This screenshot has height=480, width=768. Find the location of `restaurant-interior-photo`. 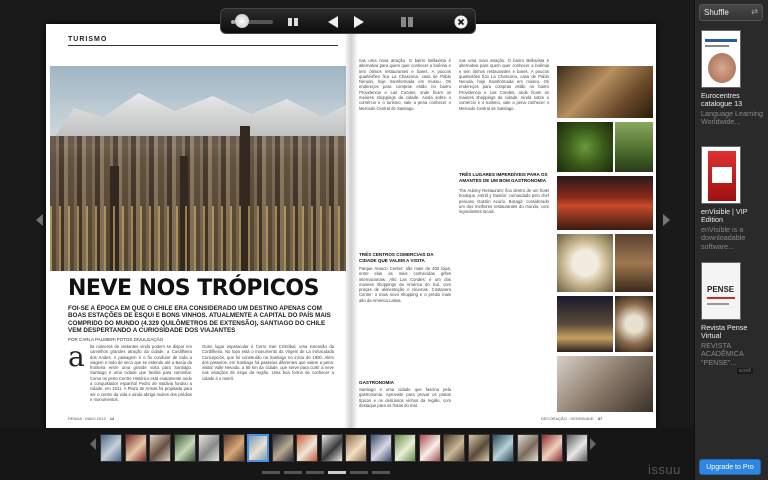

restaurant-interior-photo is located at coordinates (634, 263).